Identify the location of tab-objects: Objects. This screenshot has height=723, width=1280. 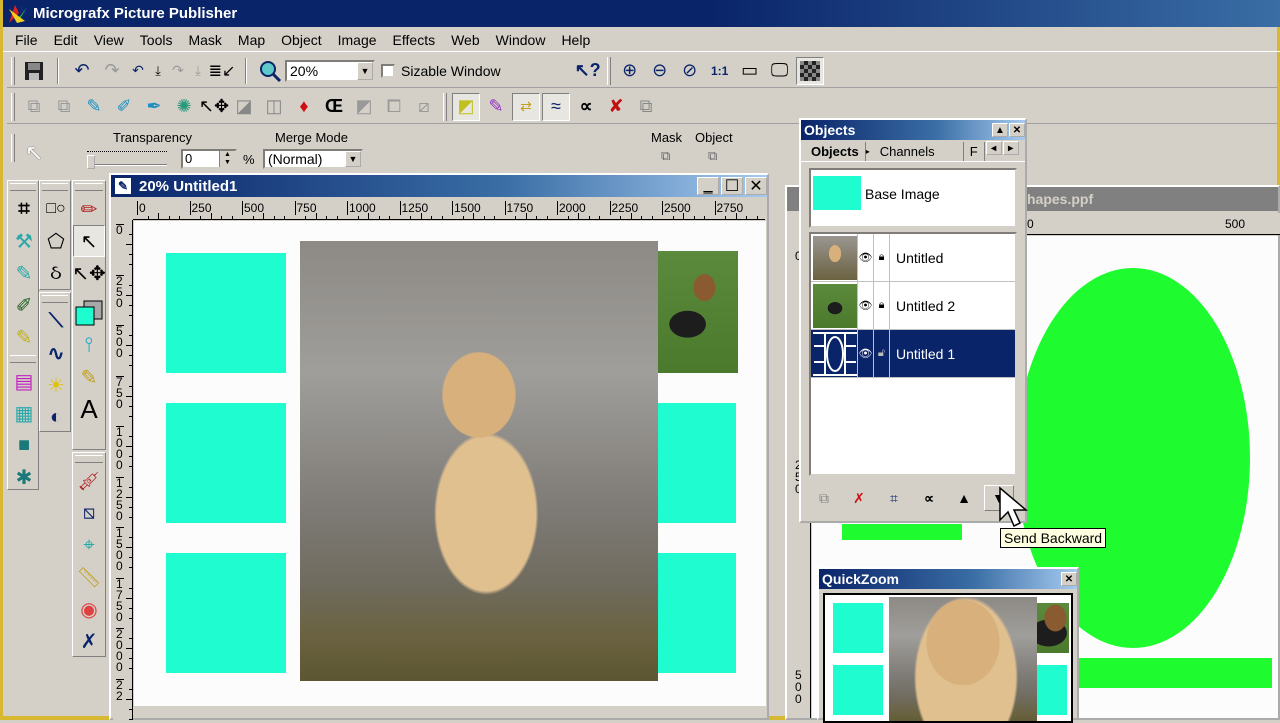
(835, 151).